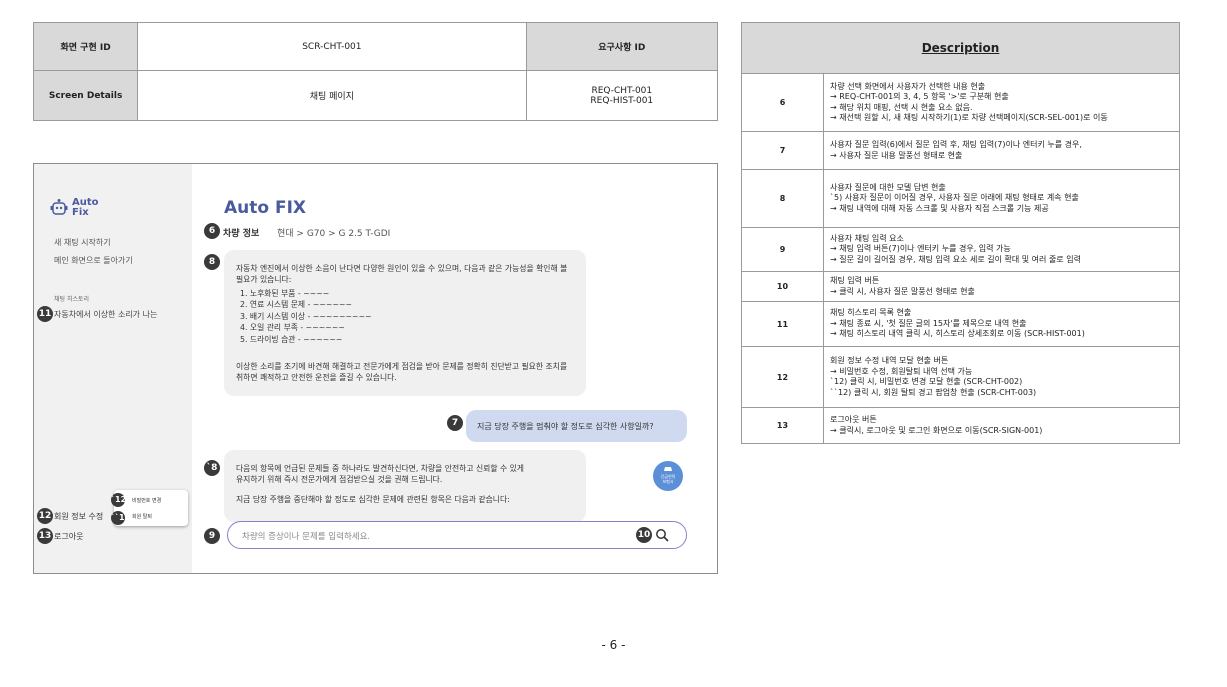 This screenshot has width=1227, height=687. Describe the element at coordinates (902, 291) in the screenshot. I see `description-line: → 클릭 시, 사용자 질문 말풍선 형태로 현출` at that location.